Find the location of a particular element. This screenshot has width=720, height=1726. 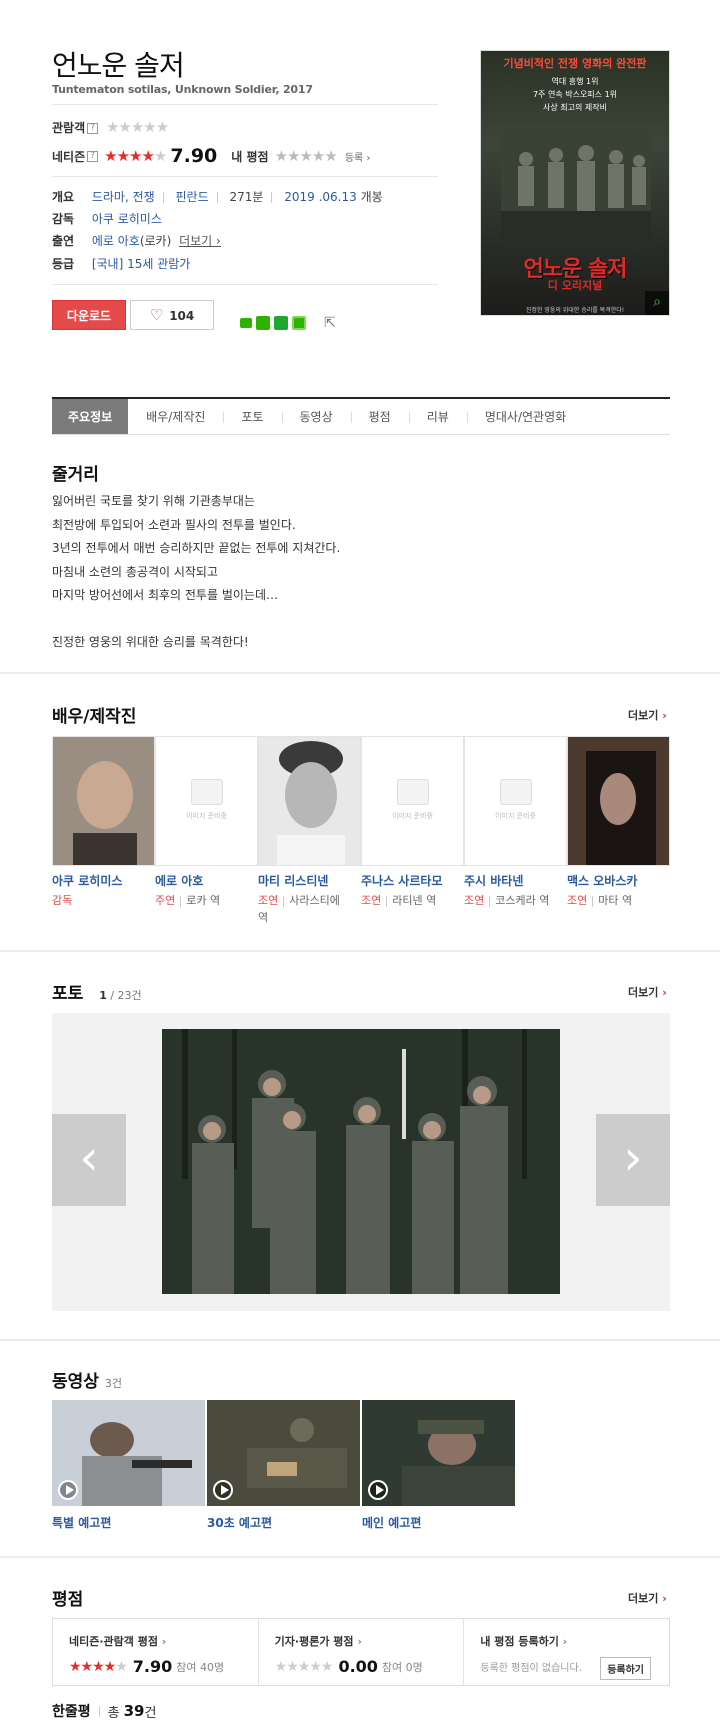

video-title-text: 동영상 is located at coordinates (75, 1382).